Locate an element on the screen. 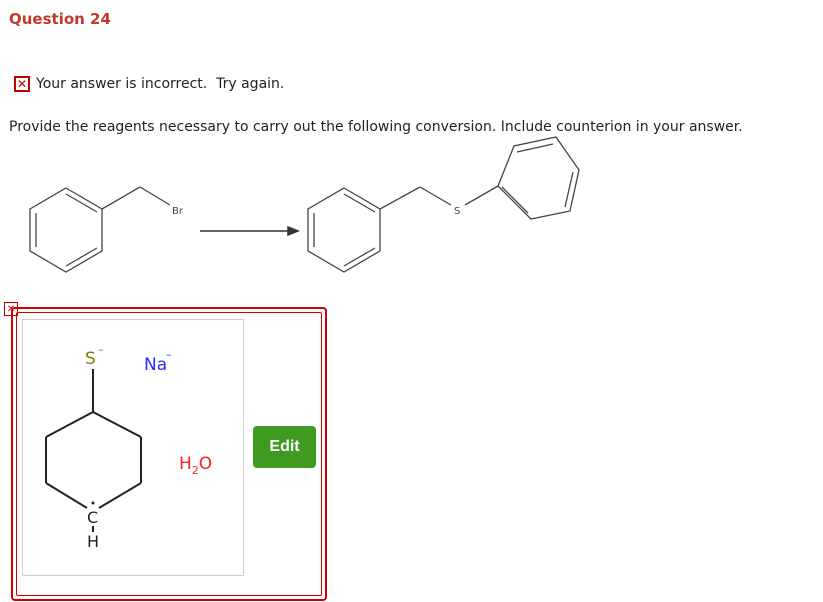 The height and width of the screenshot is (602, 823). cyclohexane-ring is located at coordinates (93, 460).